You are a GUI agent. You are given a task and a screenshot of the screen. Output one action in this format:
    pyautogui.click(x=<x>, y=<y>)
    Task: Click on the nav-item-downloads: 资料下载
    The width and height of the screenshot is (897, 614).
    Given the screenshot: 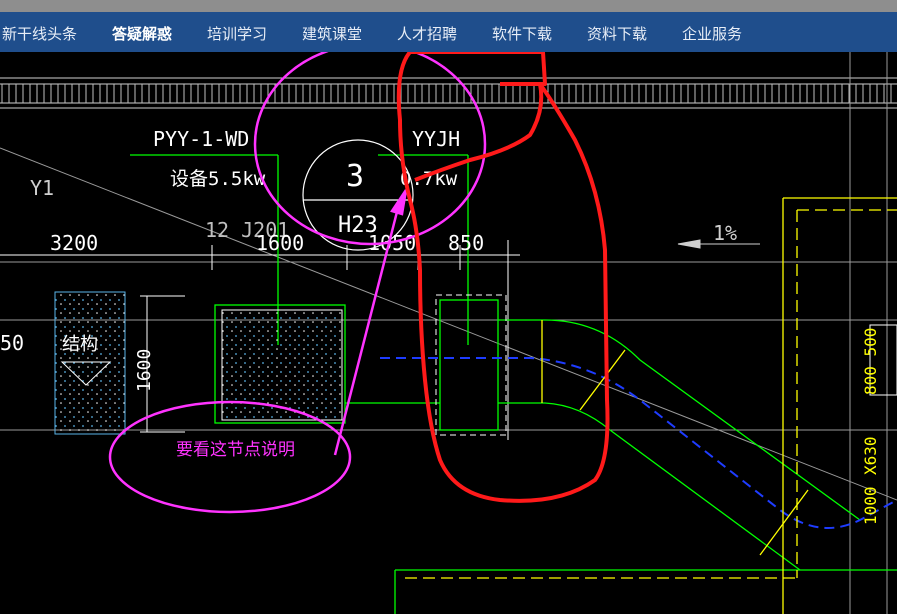 What is the action you would take?
    pyautogui.click(x=617, y=33)
    